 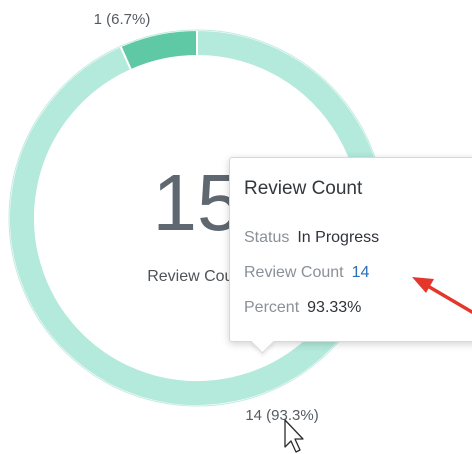 I want to click on tooltip-key: Percent, so click(x=272, y=307).